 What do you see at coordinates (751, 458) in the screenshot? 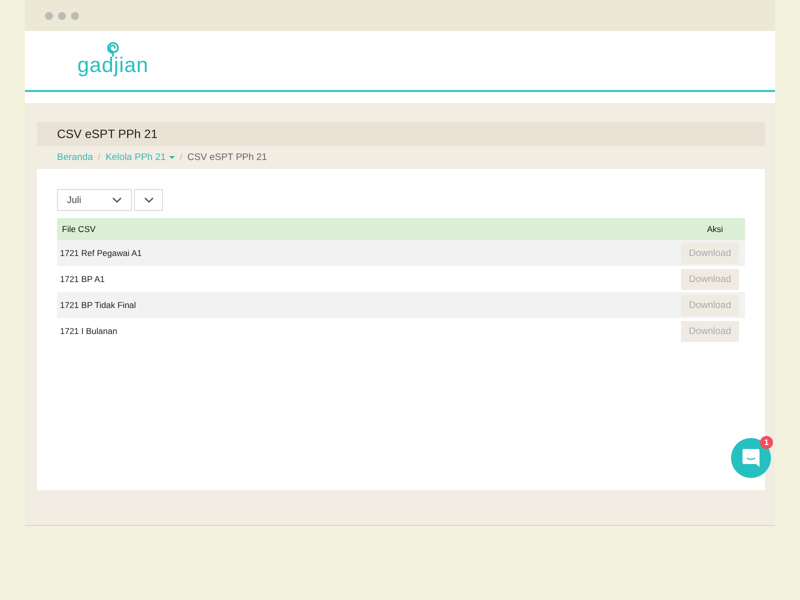
I see `chat-bubble-icon` at bounding box center [751, 458].